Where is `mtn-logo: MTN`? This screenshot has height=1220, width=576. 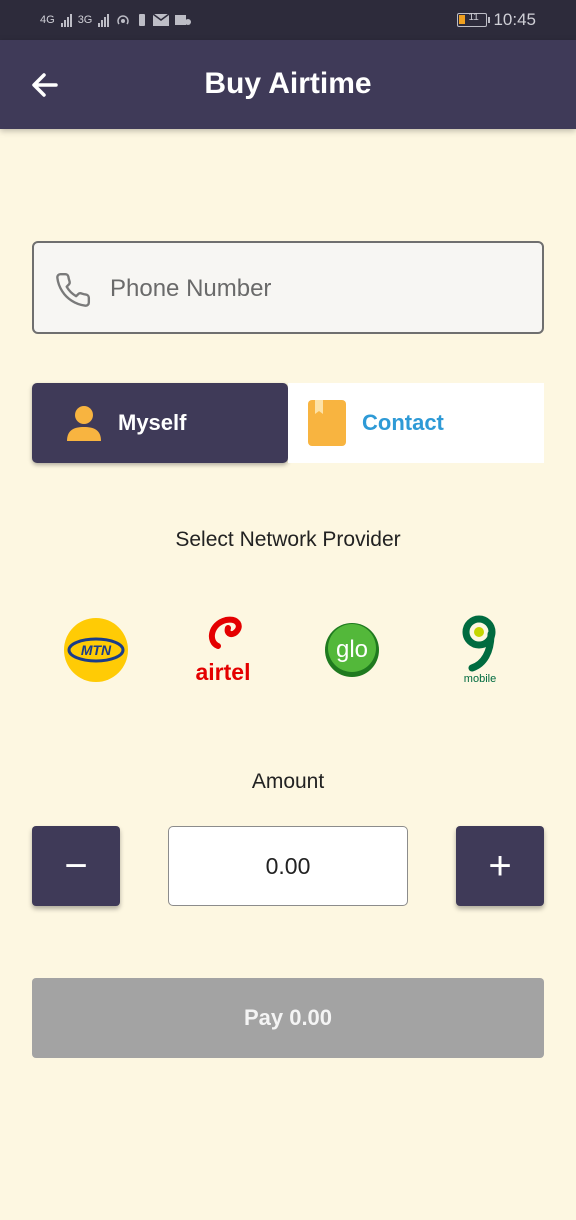 mtn-logo: MTN is located at coordinates (96, 650).